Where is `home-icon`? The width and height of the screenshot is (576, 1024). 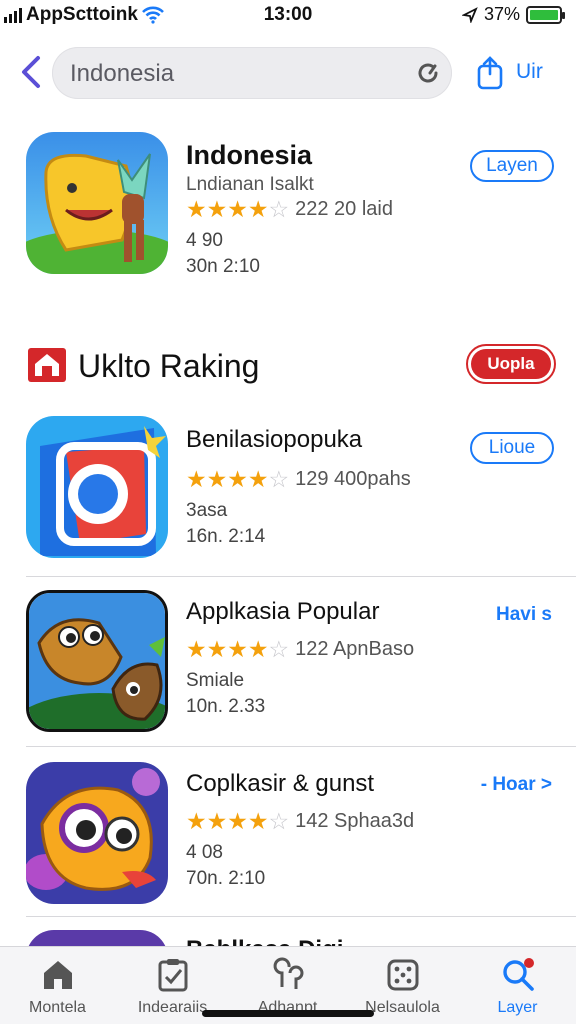 home-icon is located at coordinates (58, 975).